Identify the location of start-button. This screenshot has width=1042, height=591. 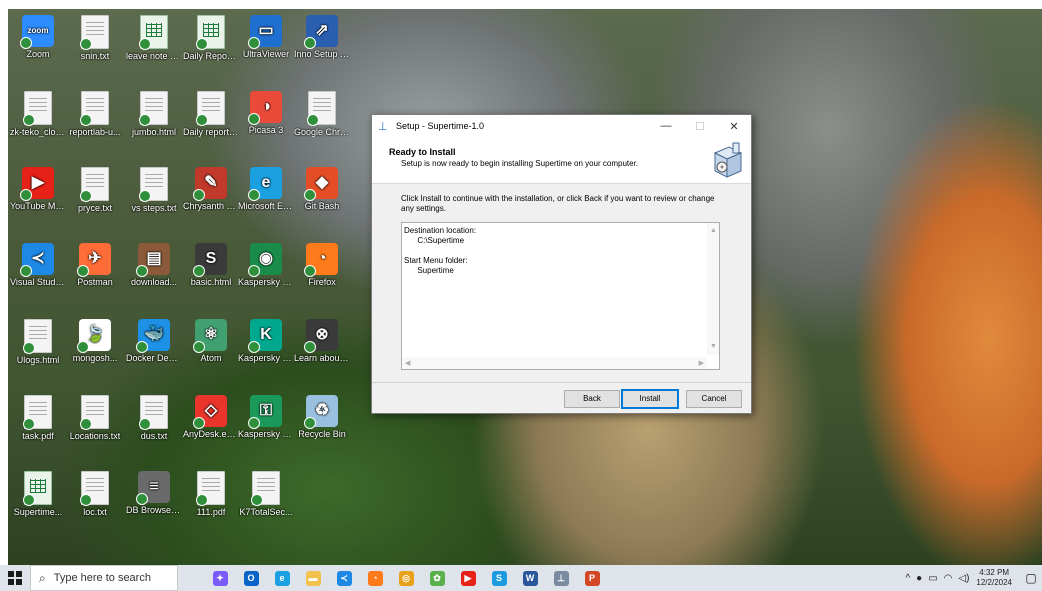
(15, 578).